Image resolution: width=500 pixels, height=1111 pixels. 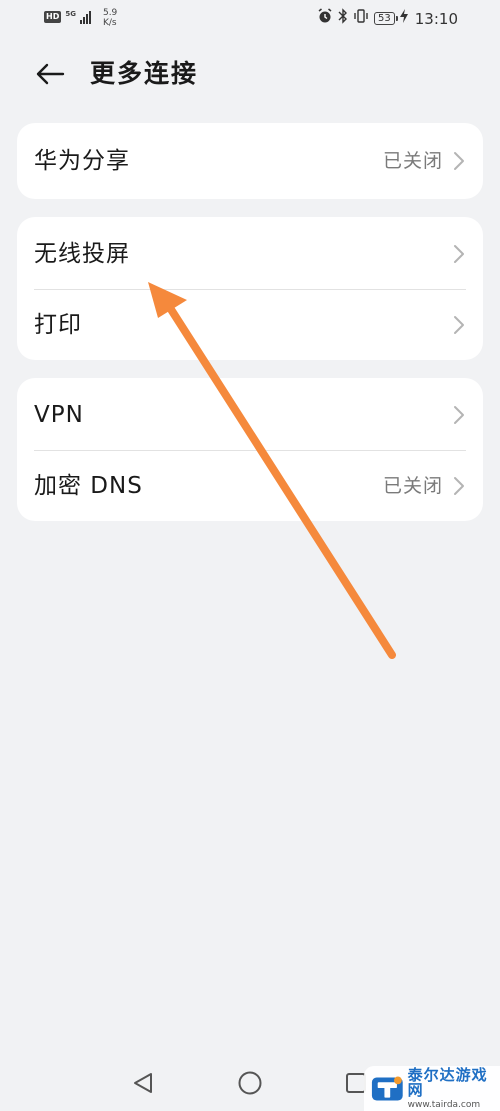 I want to click on network-speed-value: 5.9, so click(x=110, y=13).